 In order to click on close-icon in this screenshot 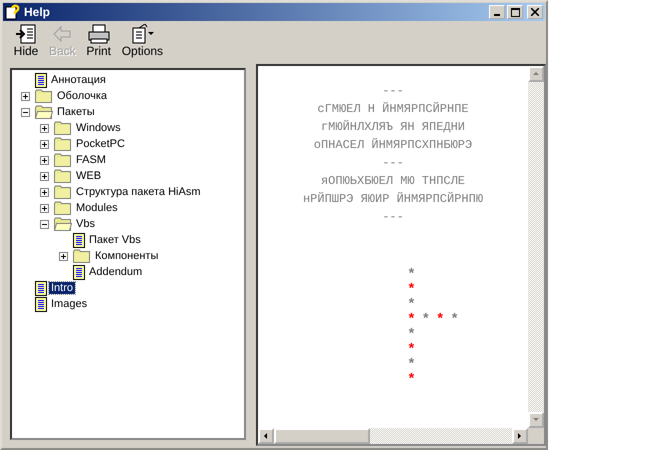, I will do `click(535, 12)`.